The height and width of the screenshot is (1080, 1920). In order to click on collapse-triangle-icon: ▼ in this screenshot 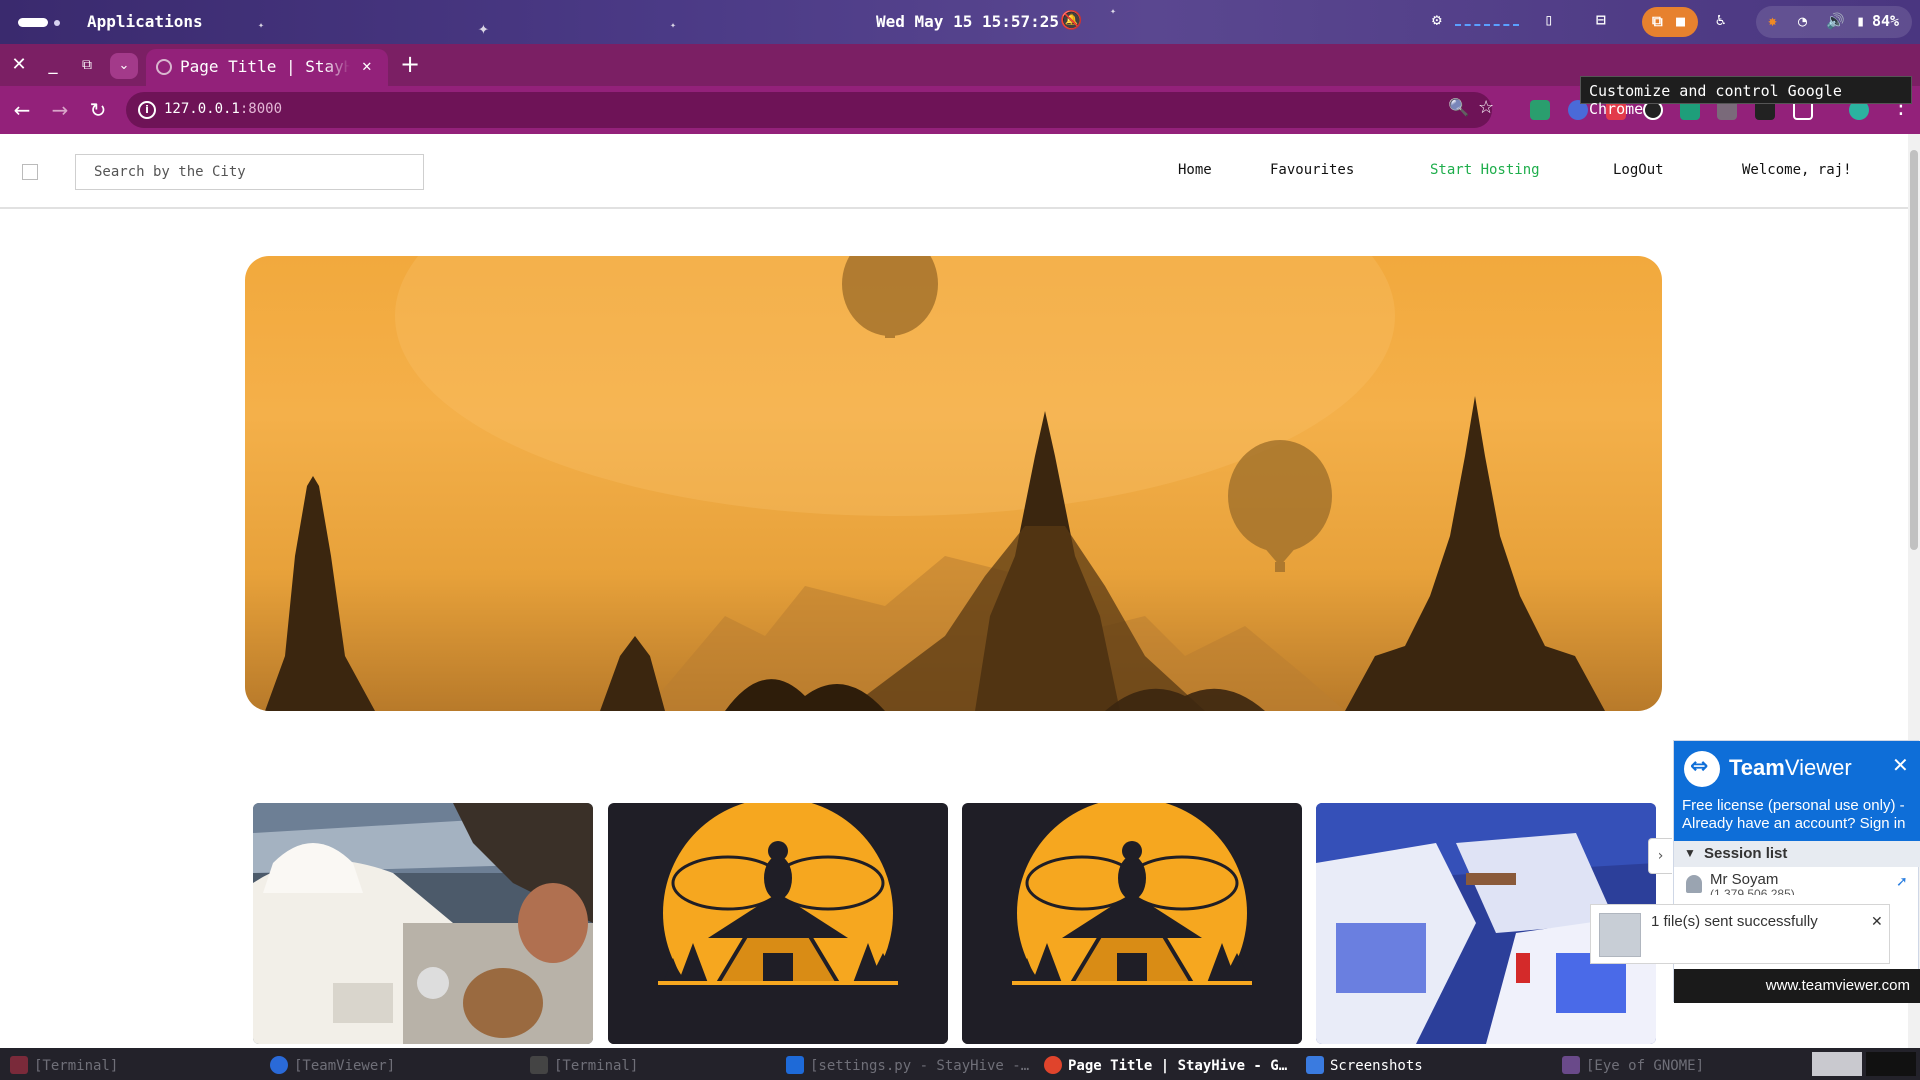, I will do `click(1690, 853)`.